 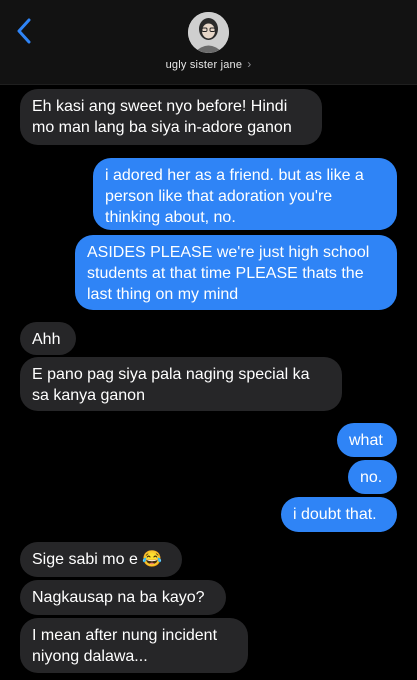 I want to click on contact-name-row: ugly sister jane ›, so click(x=208, y=64).